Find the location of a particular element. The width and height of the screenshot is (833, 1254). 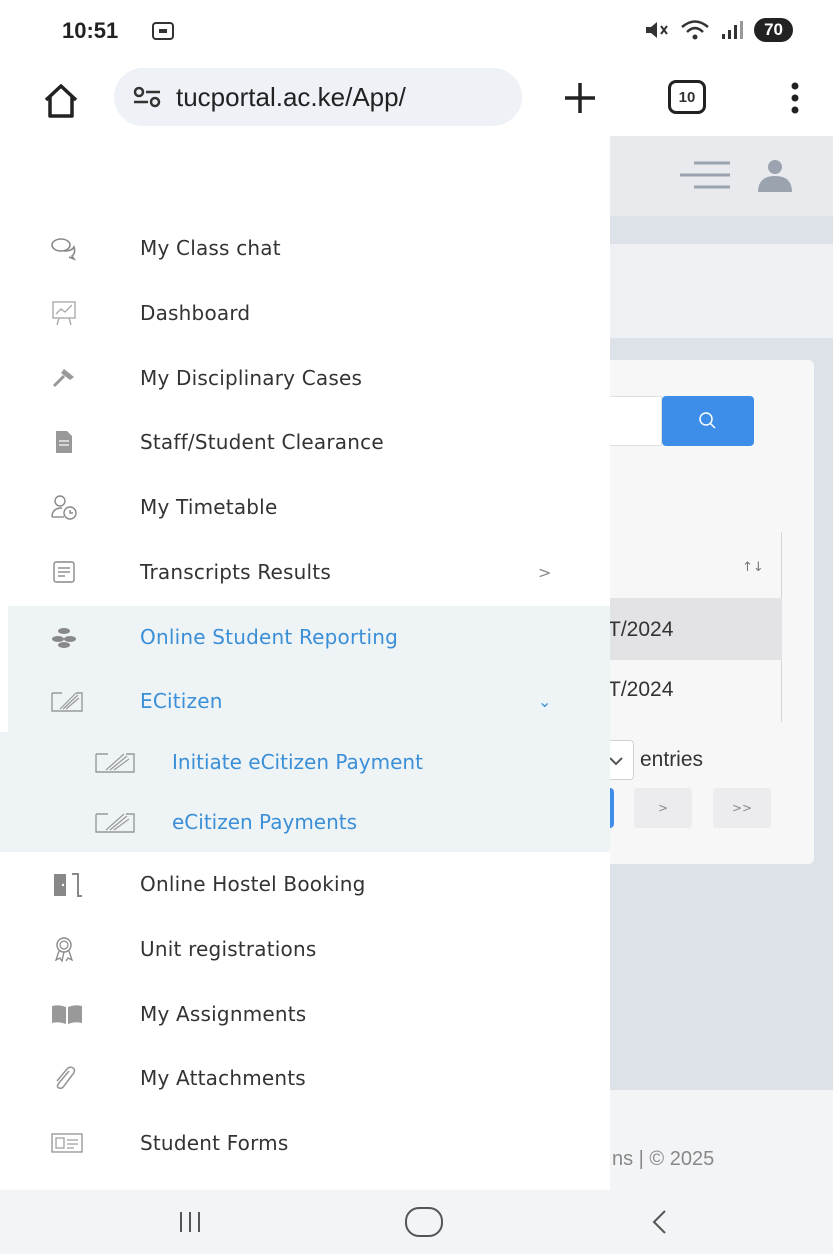

recent-apps-icon is located at coordinates (190, 1222).